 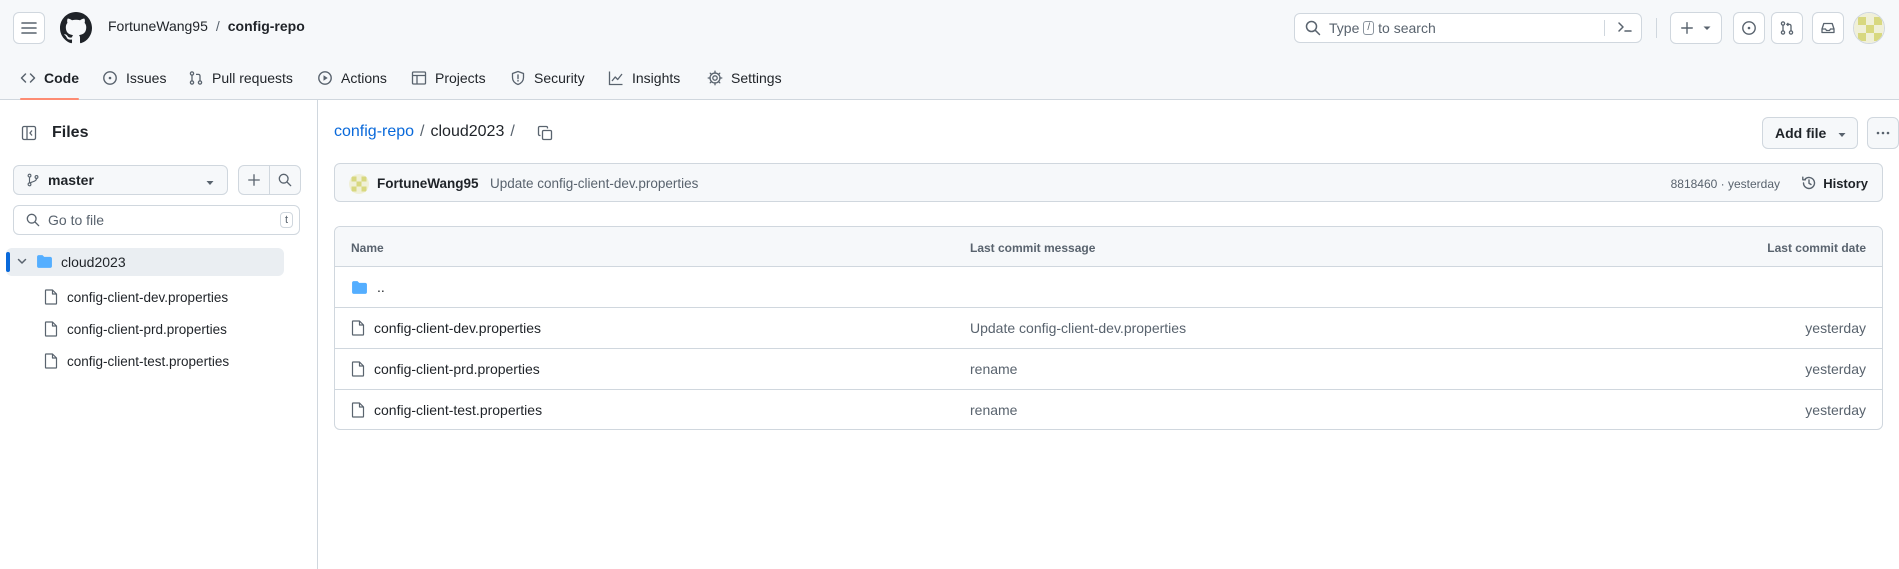 I want to click on copy-path-button, so click(x=545, y=133).